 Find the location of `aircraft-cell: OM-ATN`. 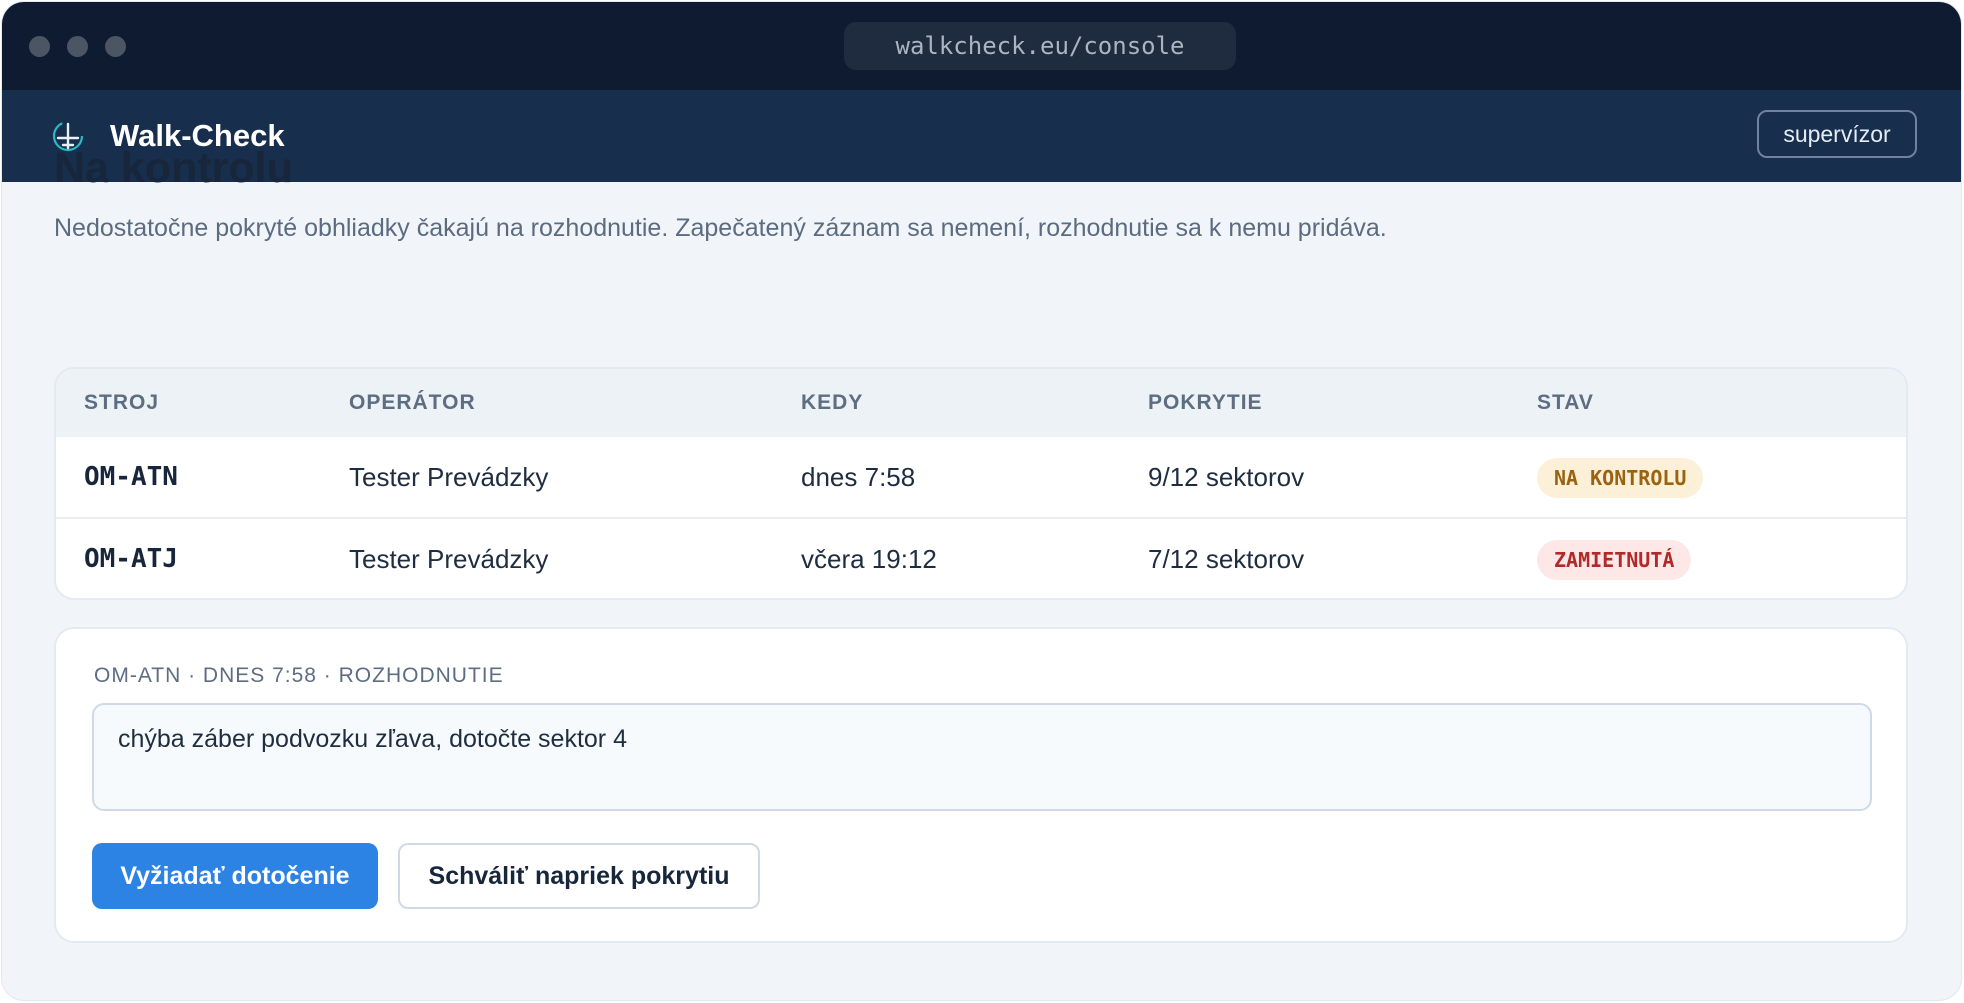

aircraft-cell: OM-ATN is located at coordinates (131, 477).